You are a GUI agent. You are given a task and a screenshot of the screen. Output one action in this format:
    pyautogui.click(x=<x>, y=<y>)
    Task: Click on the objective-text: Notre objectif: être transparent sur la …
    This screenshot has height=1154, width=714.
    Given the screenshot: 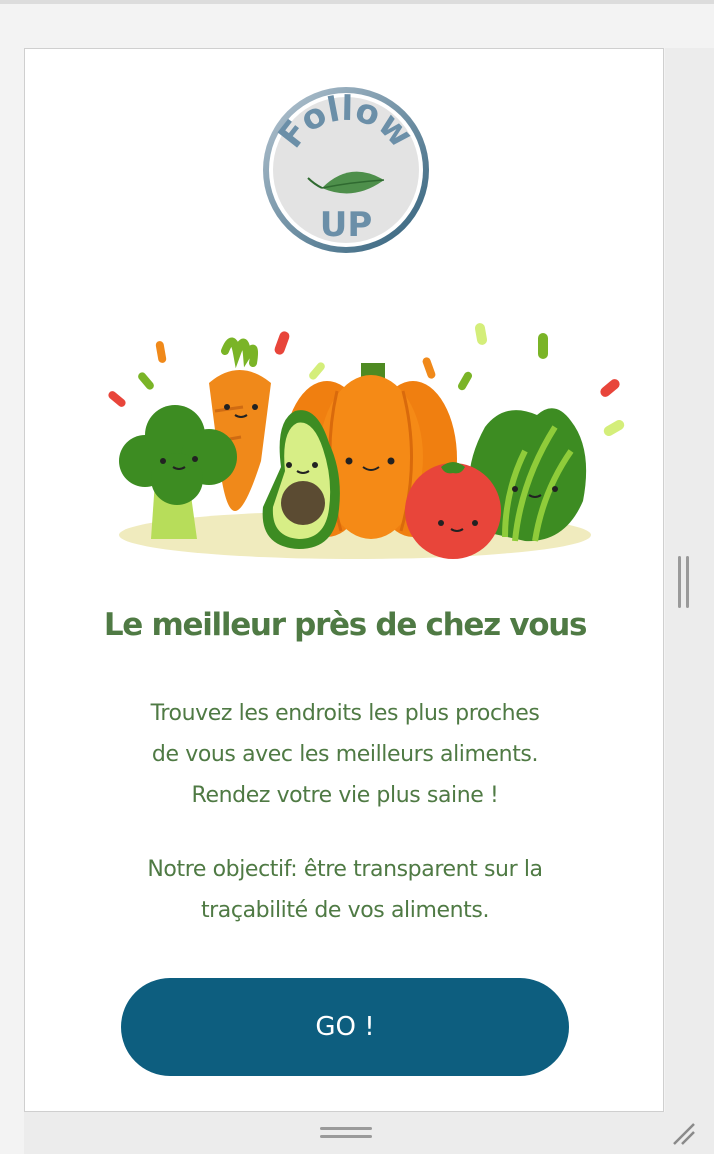 What is the action you would take?
    pyautogui.click(x=345, y=890)
    